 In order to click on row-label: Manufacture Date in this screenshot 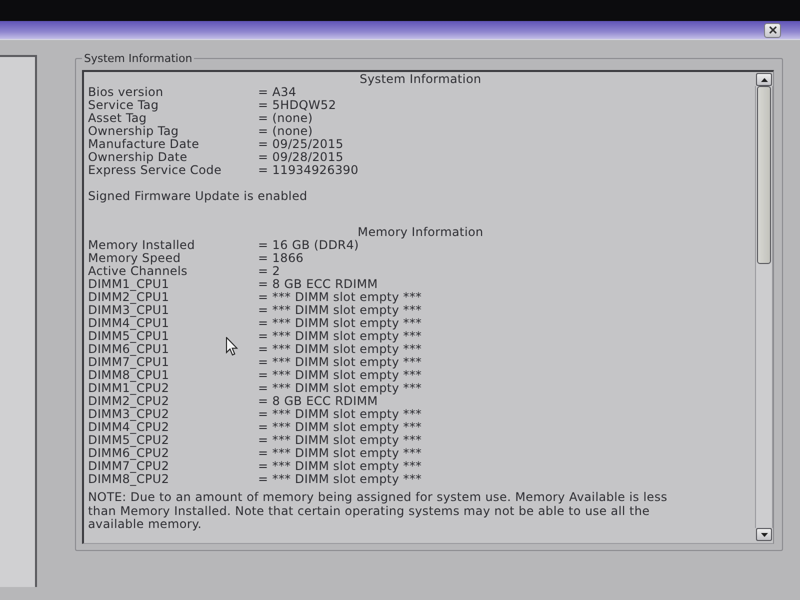, I will do `click(144, 144)`.